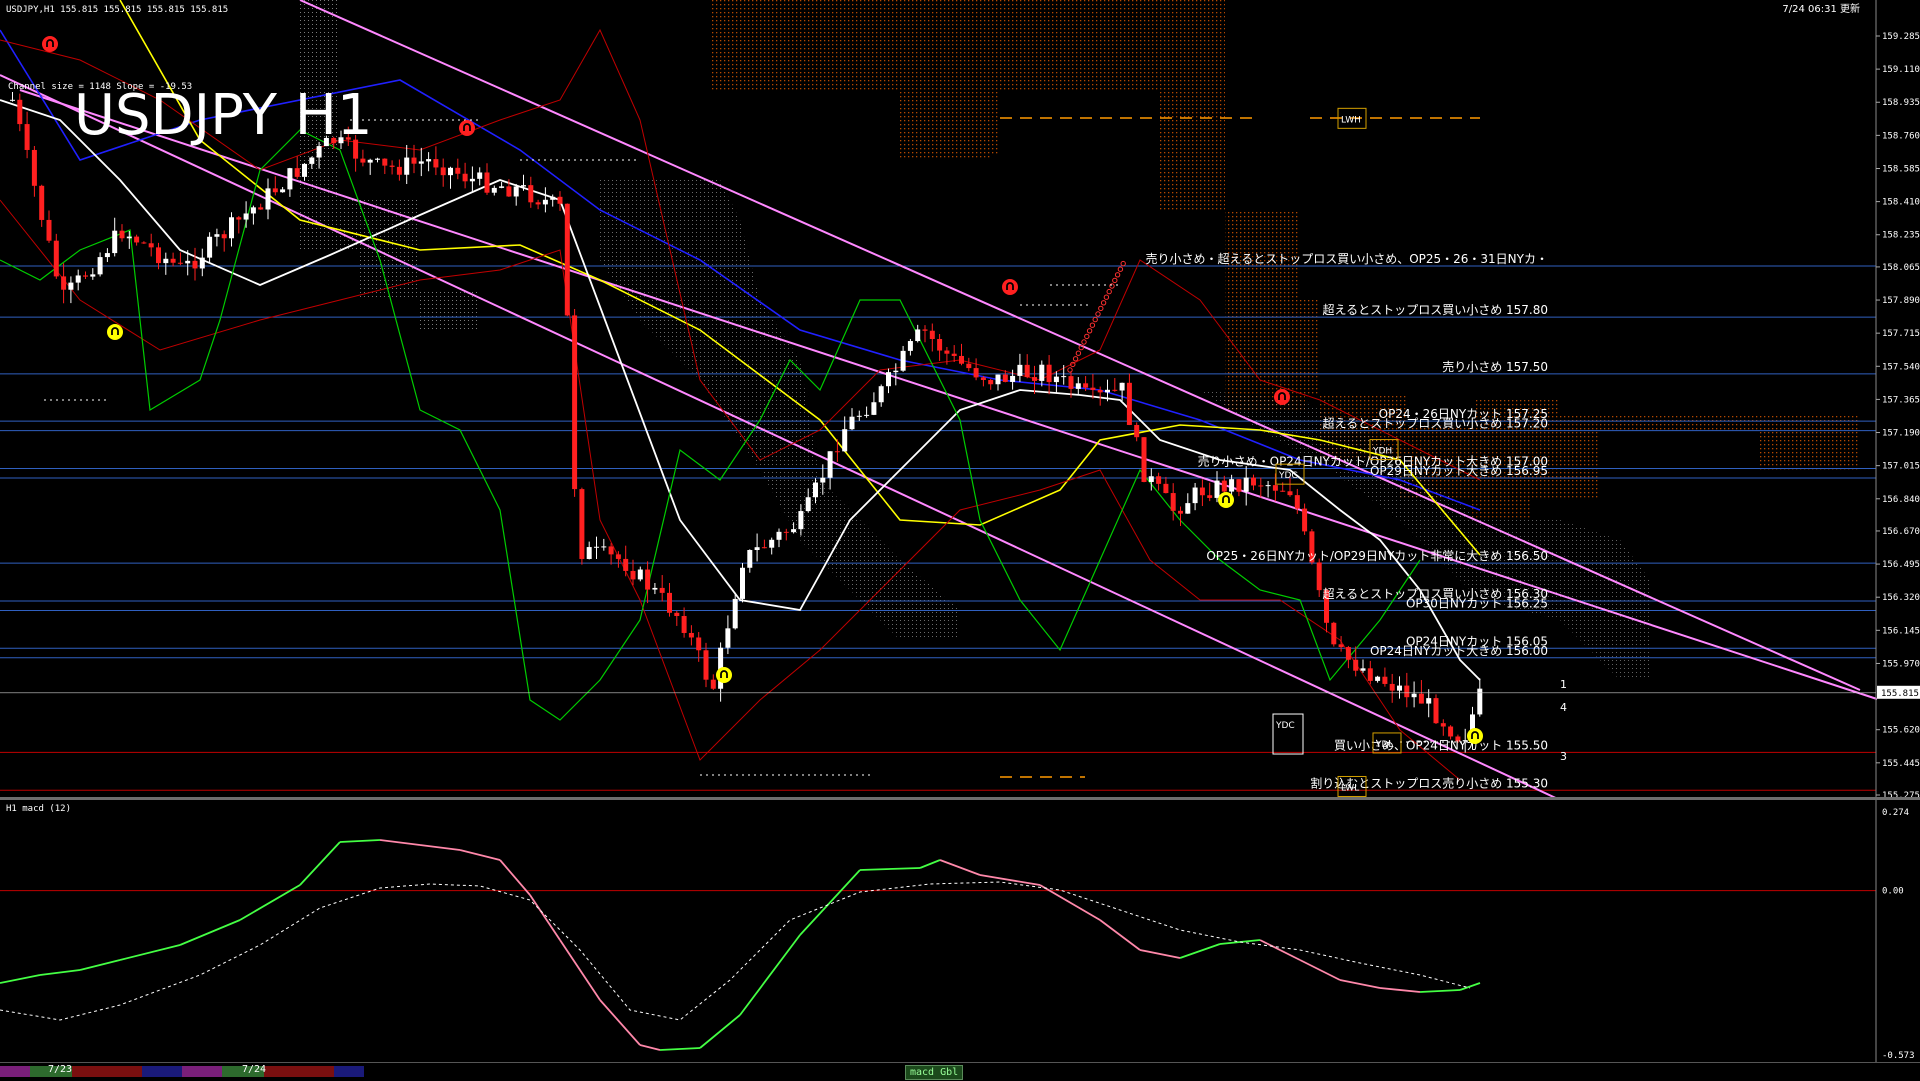  What do you see at coordinates (934, 1072) in the screenshot?
I see `indicator-tab: macd Gbl` at bounding box center [934, 1072].